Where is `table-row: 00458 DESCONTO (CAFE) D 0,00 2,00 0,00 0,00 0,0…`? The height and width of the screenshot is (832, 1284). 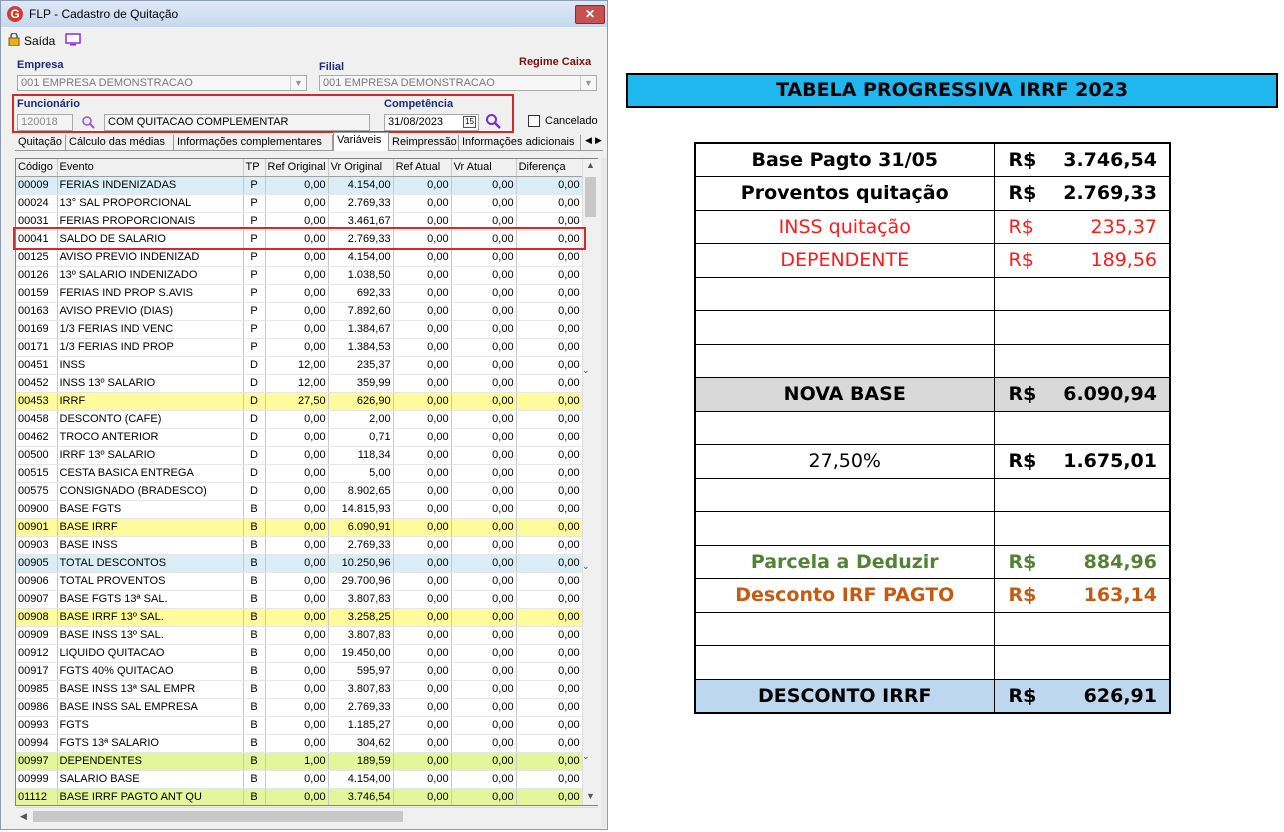 table-row: 00458 DESCONTO (CAFE) D 0,00 2,00 0,00 0,00 0,0… is located at coordinates (299, 419).